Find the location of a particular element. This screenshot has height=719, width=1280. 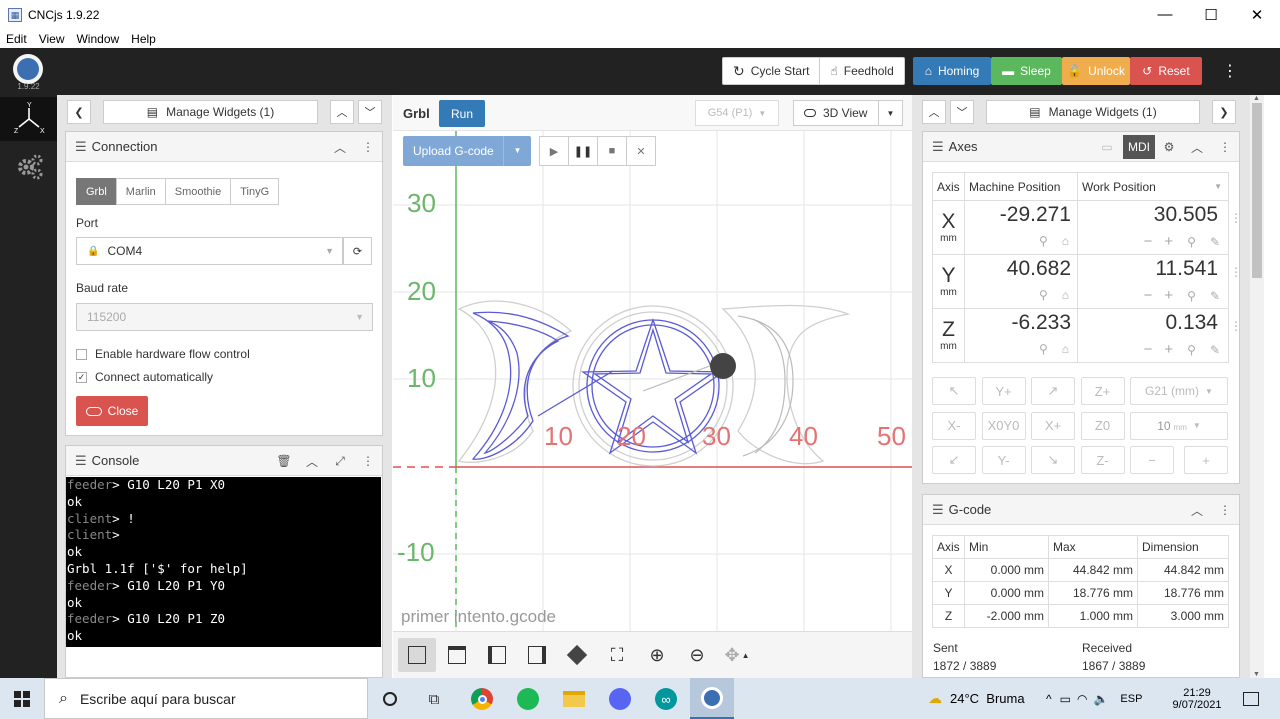

jog-y-minus-button: Y- is located at coordinates (1003, 460).